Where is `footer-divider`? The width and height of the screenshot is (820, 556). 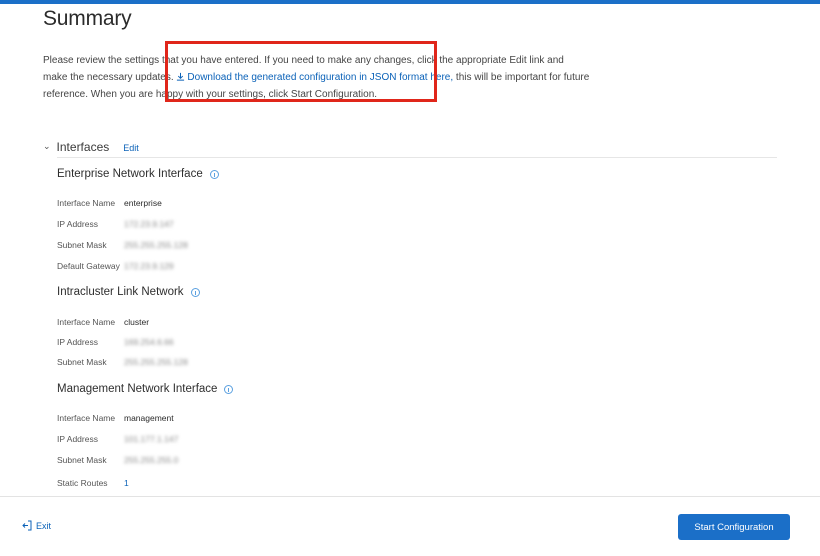 footer-divider is located at coordinates (410, 496).